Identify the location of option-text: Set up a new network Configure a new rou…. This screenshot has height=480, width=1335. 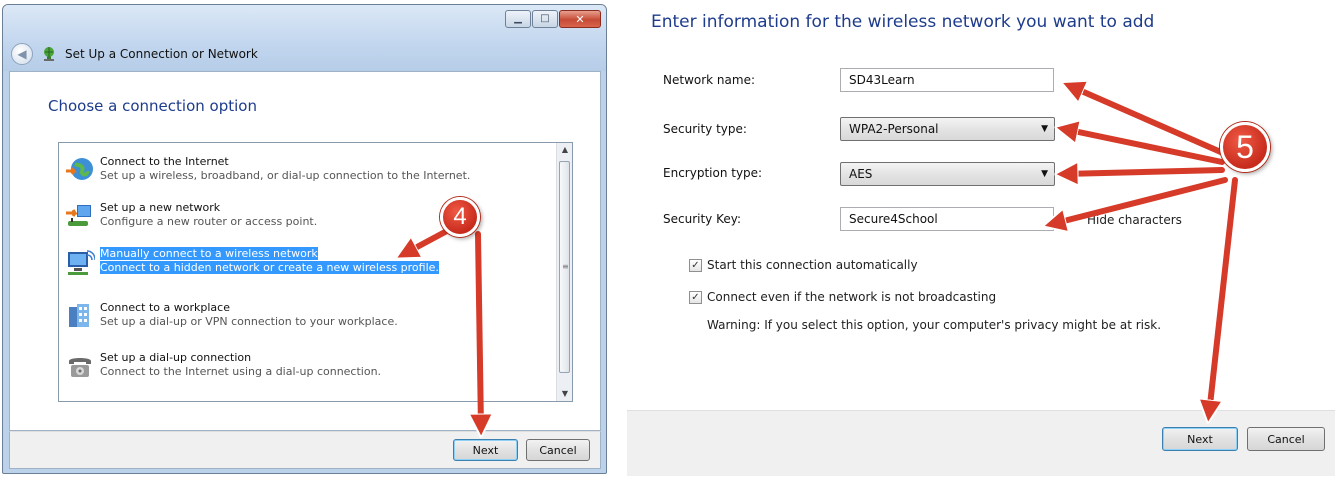
(208, 215).